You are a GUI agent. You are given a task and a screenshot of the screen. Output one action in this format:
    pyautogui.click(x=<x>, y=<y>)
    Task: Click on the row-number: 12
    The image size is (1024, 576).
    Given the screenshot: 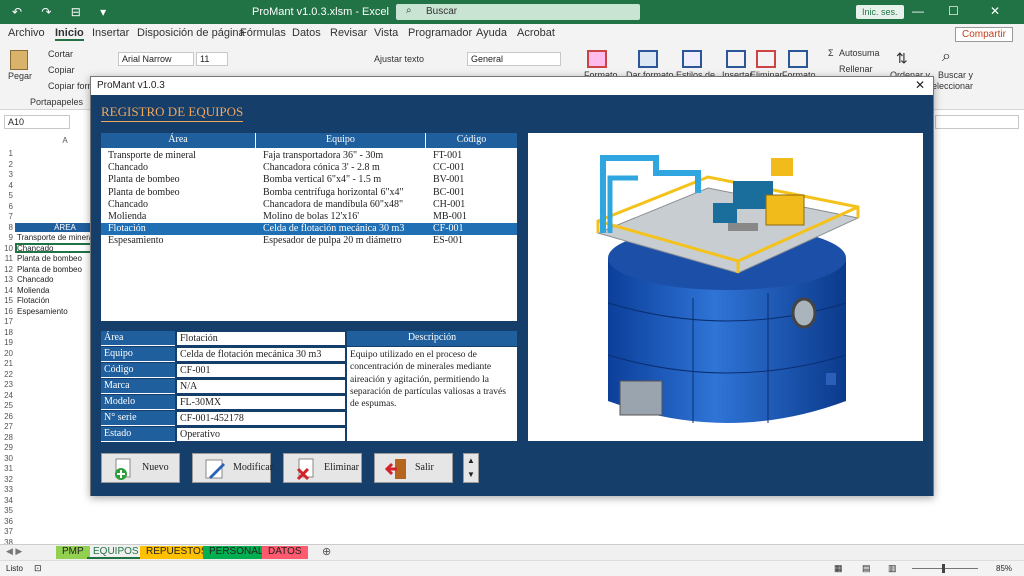 What is the action you would take?
    pyautogui.click(x=7, y=269)
    